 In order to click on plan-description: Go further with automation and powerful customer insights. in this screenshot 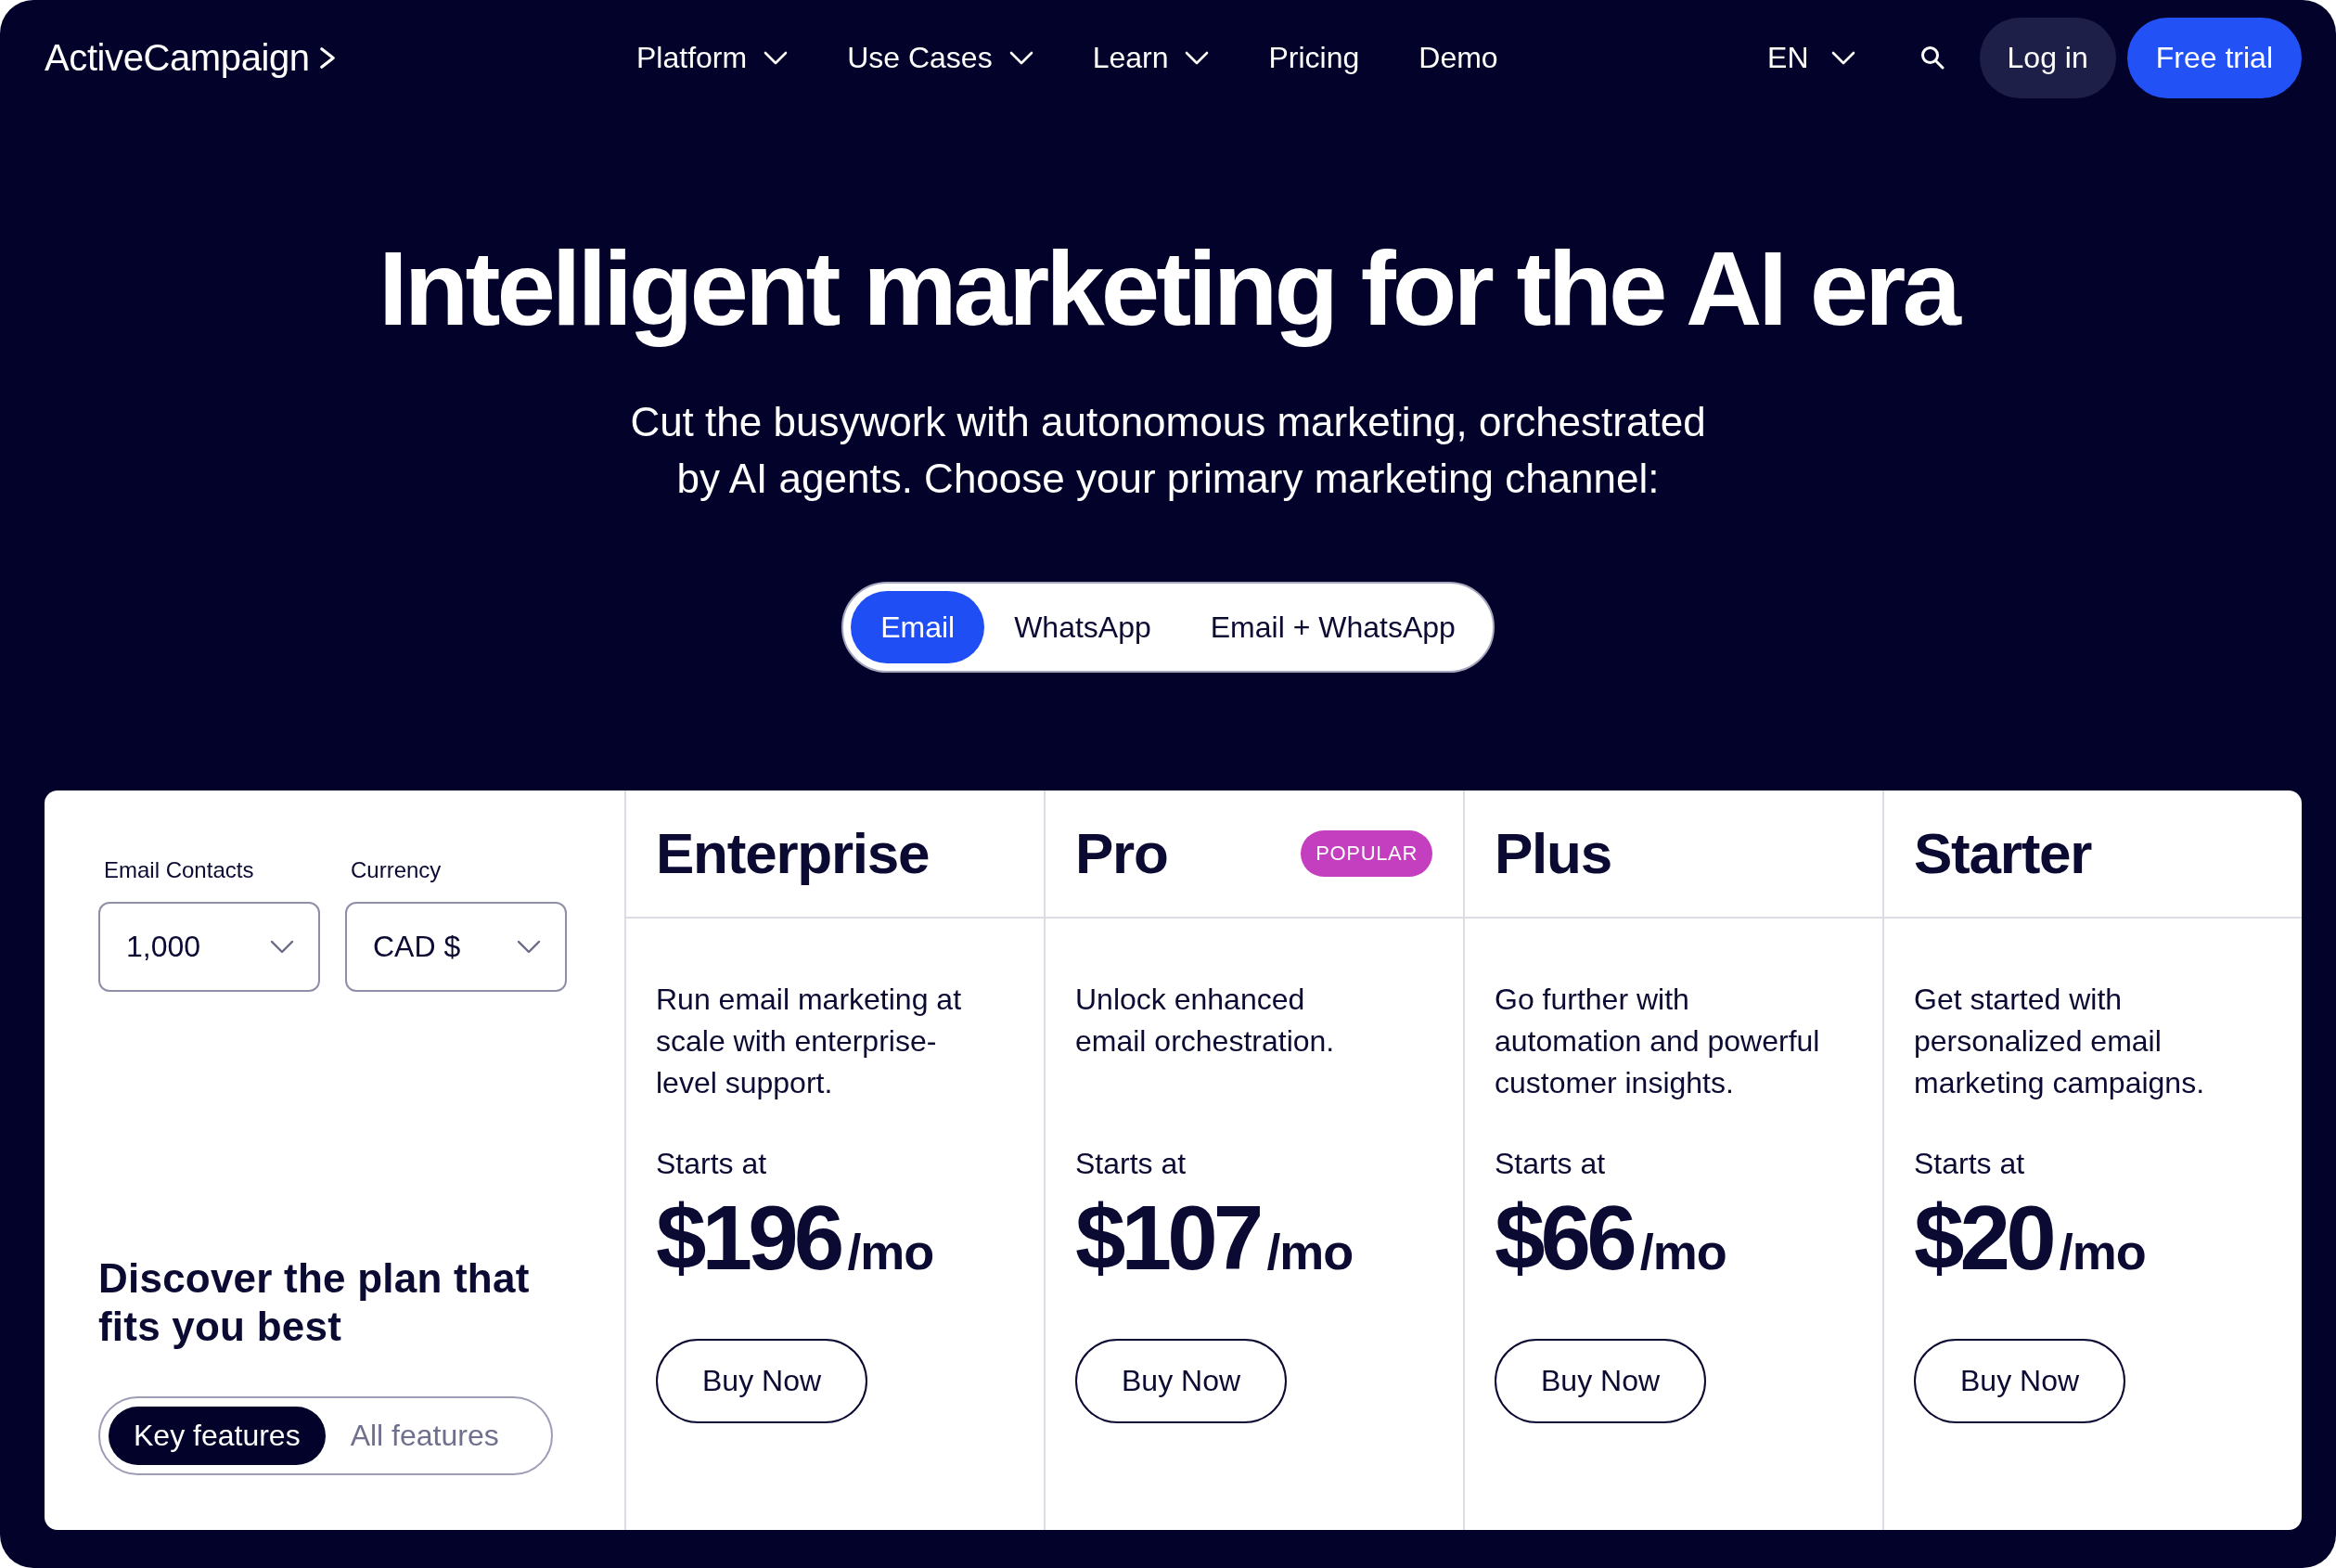, I will do `click(1658, 1041)`.